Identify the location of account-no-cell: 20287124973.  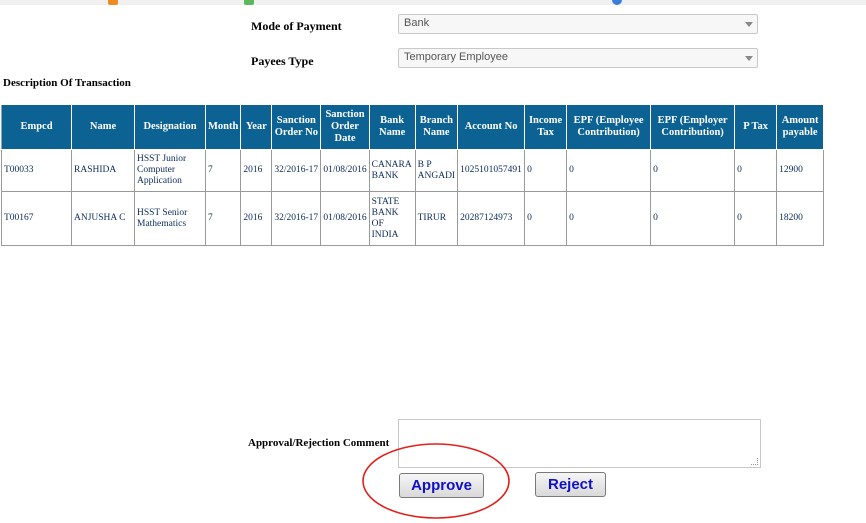
(491, 218).